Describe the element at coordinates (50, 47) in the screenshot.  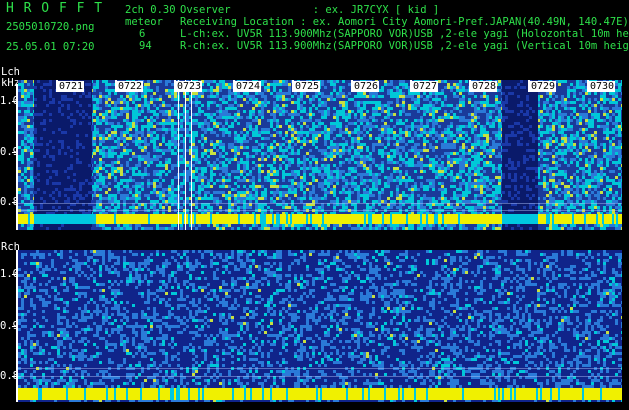
I see `datetime: 25.05.01 07:20` at that location.